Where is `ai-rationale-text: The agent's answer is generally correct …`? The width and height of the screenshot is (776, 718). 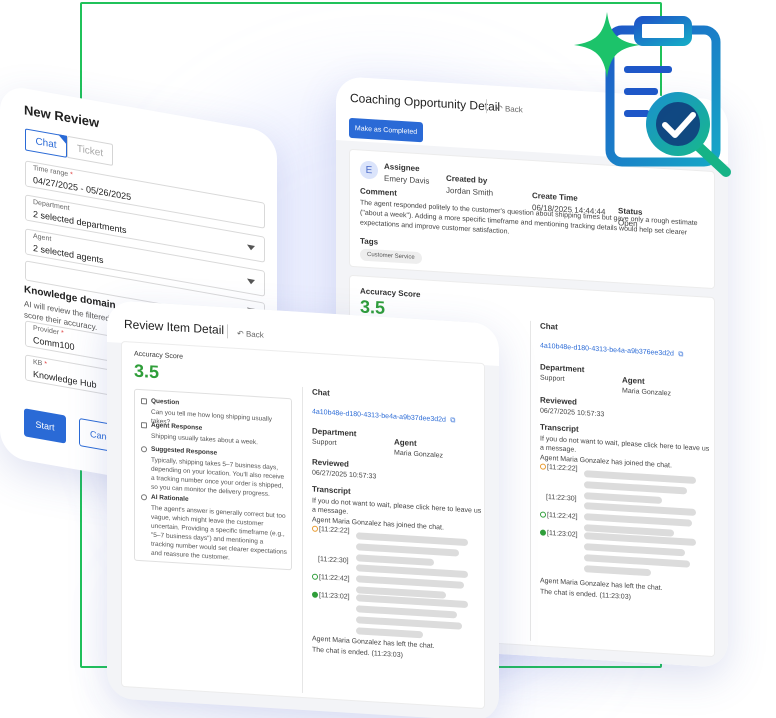 ai-rationale-text: The agent's answer is generally correct … is located at coordinates (219, 533).